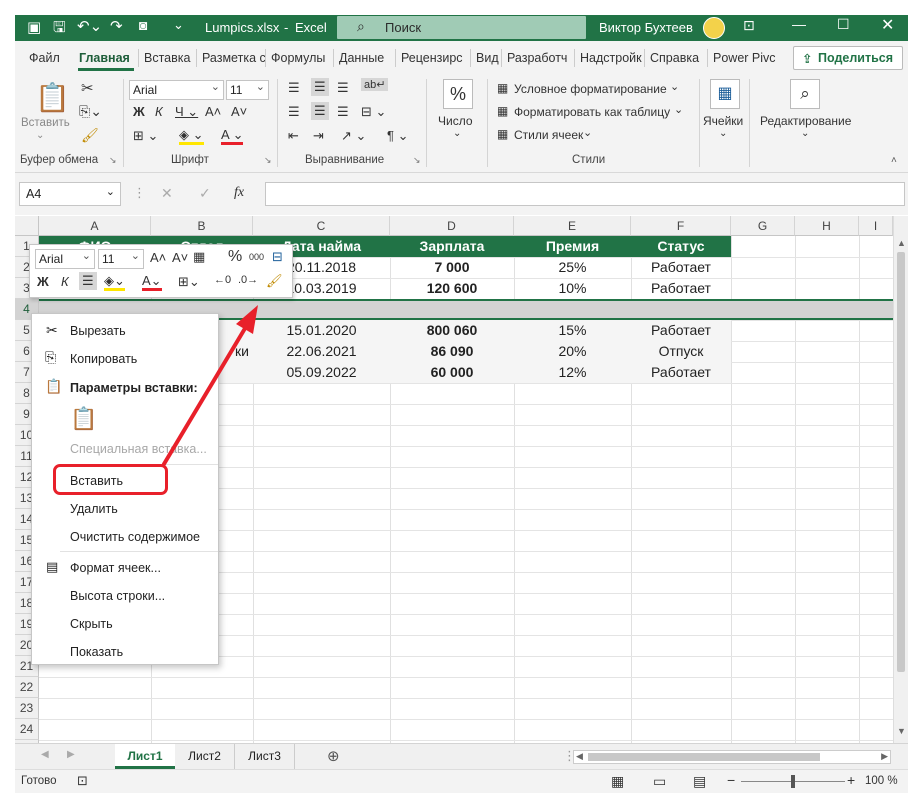  Describe the element at coordinates (210, 385) in the screenshot. I see `annotation-arrow-icon` at that location.